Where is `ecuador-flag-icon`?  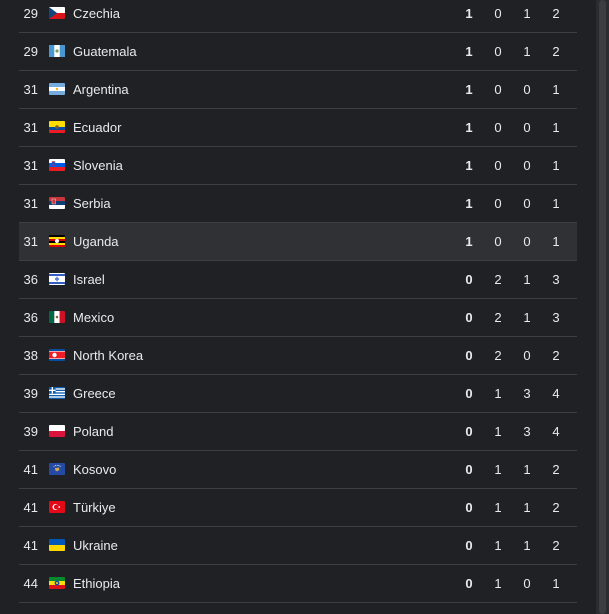 ecuador-flag-icon is located at coordinates (57, 127).